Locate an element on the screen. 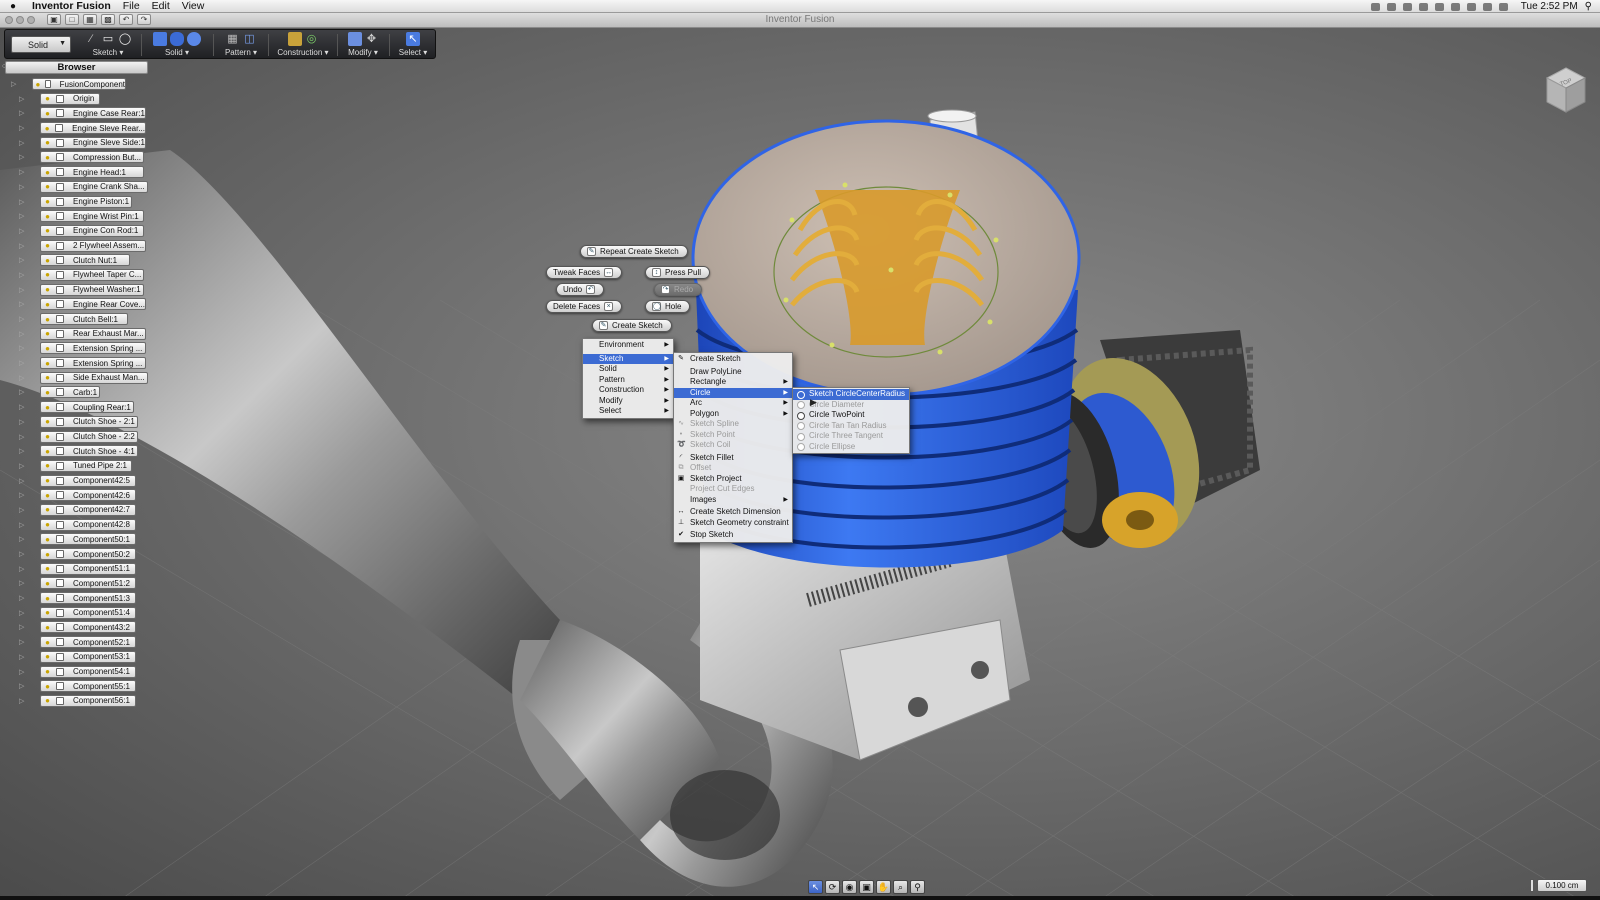  browser-item-chip: ● Clutch Shoe - 2:2 is located at coordinates (89, 436).